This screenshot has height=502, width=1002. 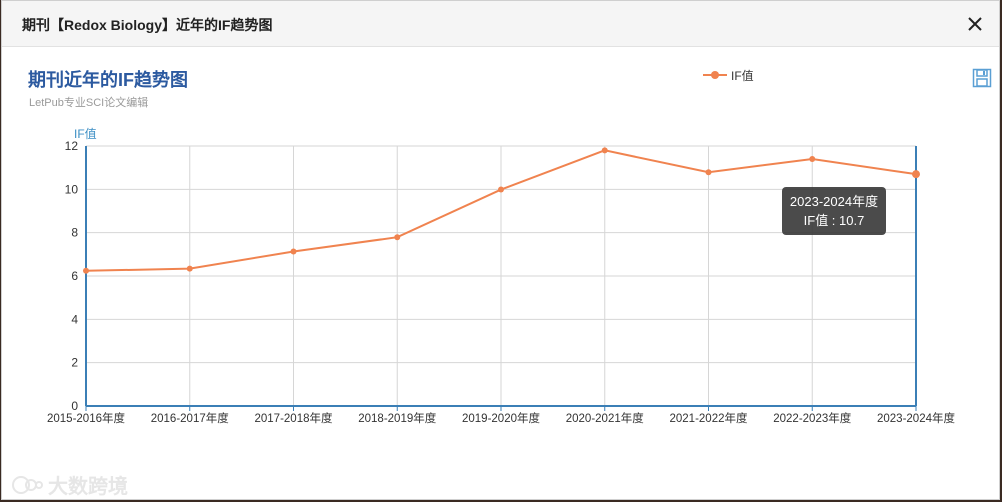 I want to click on watermark-text: 大数跨境, so click(x=88, y=487).